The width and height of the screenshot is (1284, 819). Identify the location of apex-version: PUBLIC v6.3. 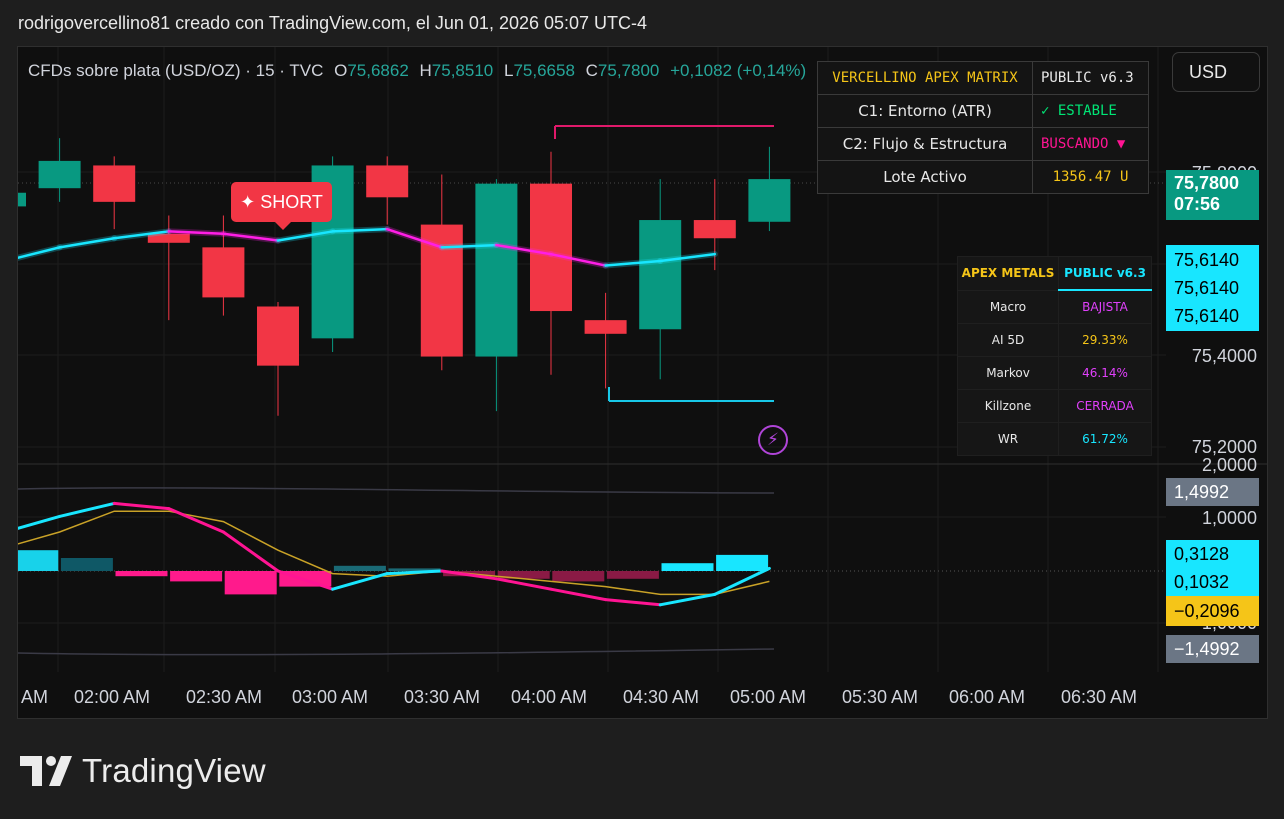
(1105, 273).